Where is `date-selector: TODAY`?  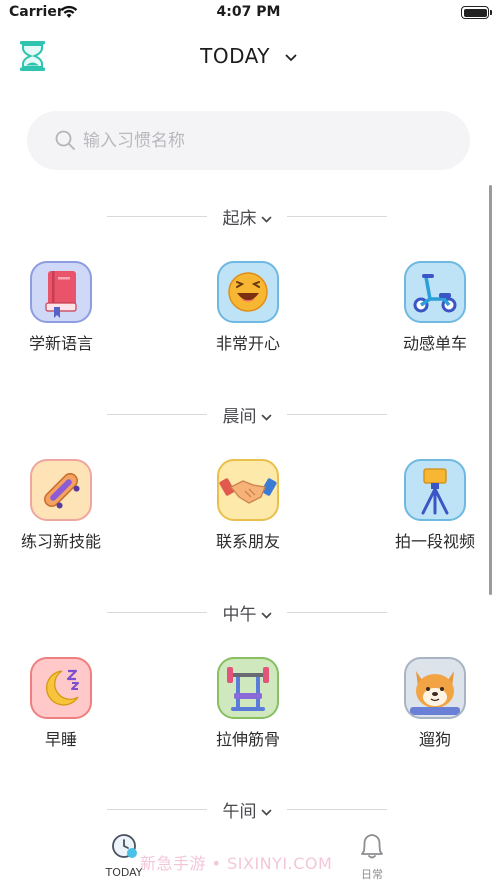
date-selector: TODAY is located at coordinates (248, 56).